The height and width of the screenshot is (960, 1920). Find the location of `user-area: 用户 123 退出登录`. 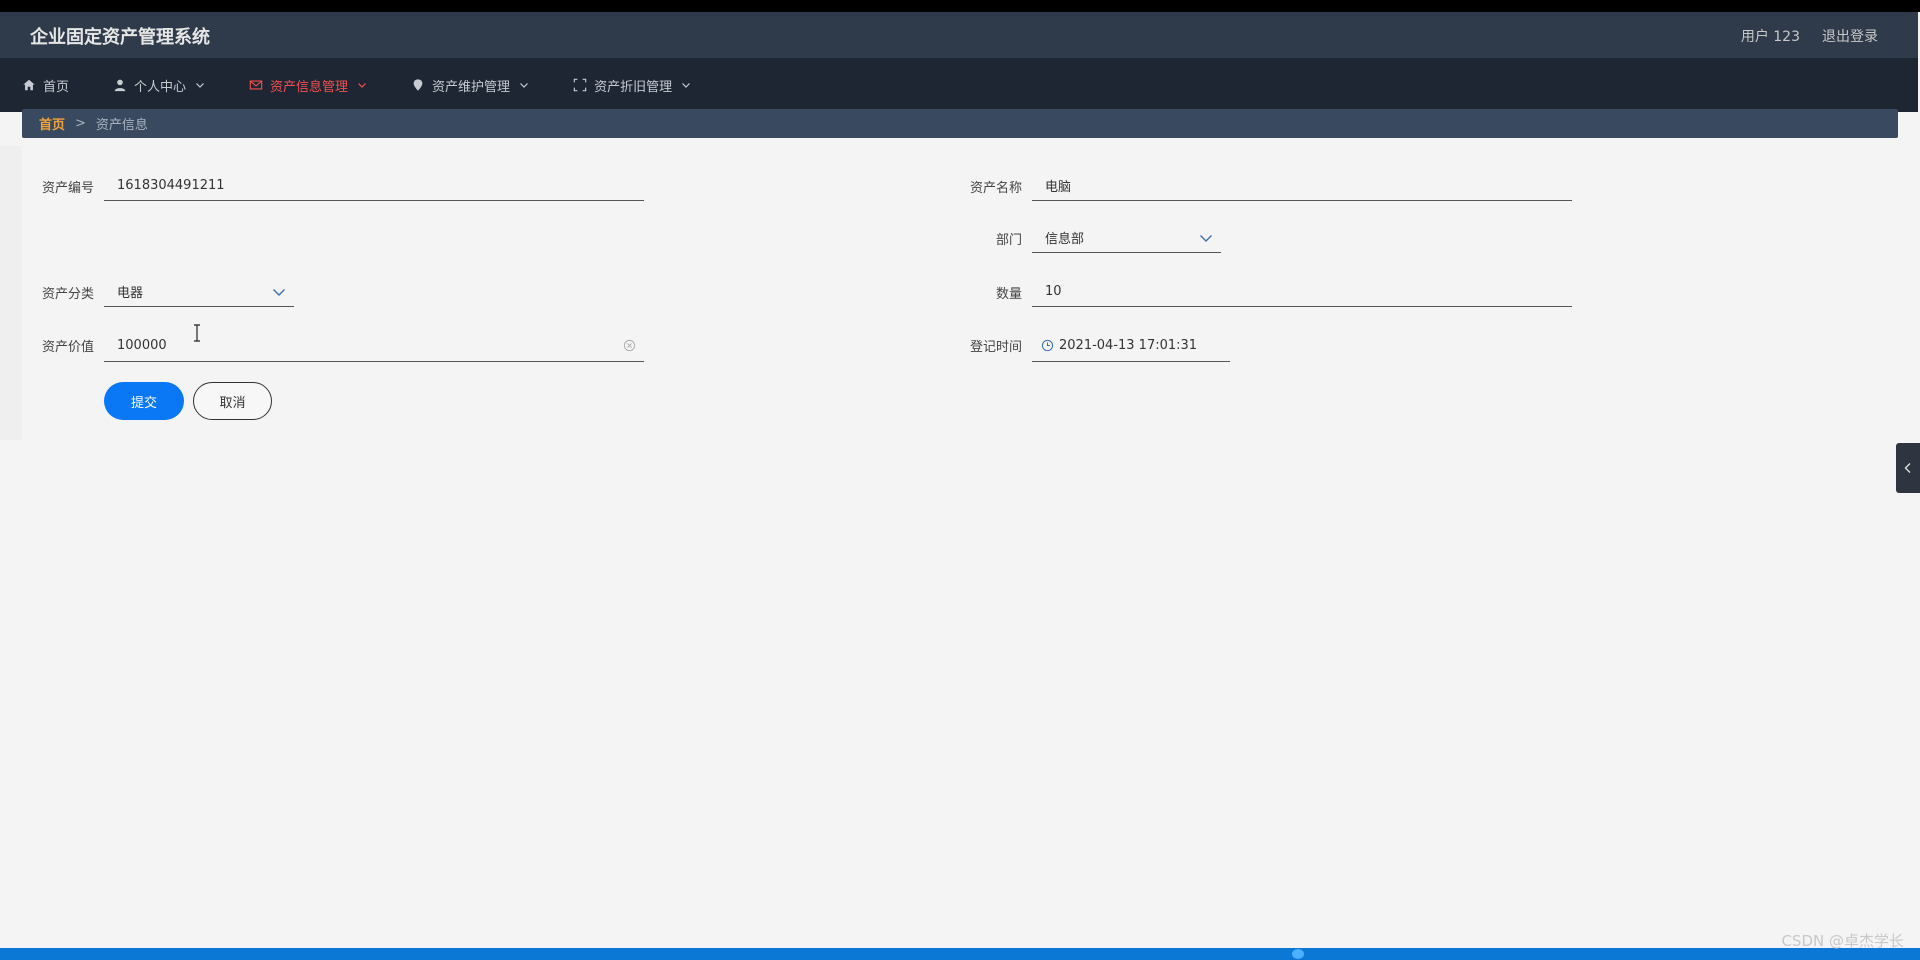

user-area: 用户 123 退出登录 is located at coordinates (1809, 36).